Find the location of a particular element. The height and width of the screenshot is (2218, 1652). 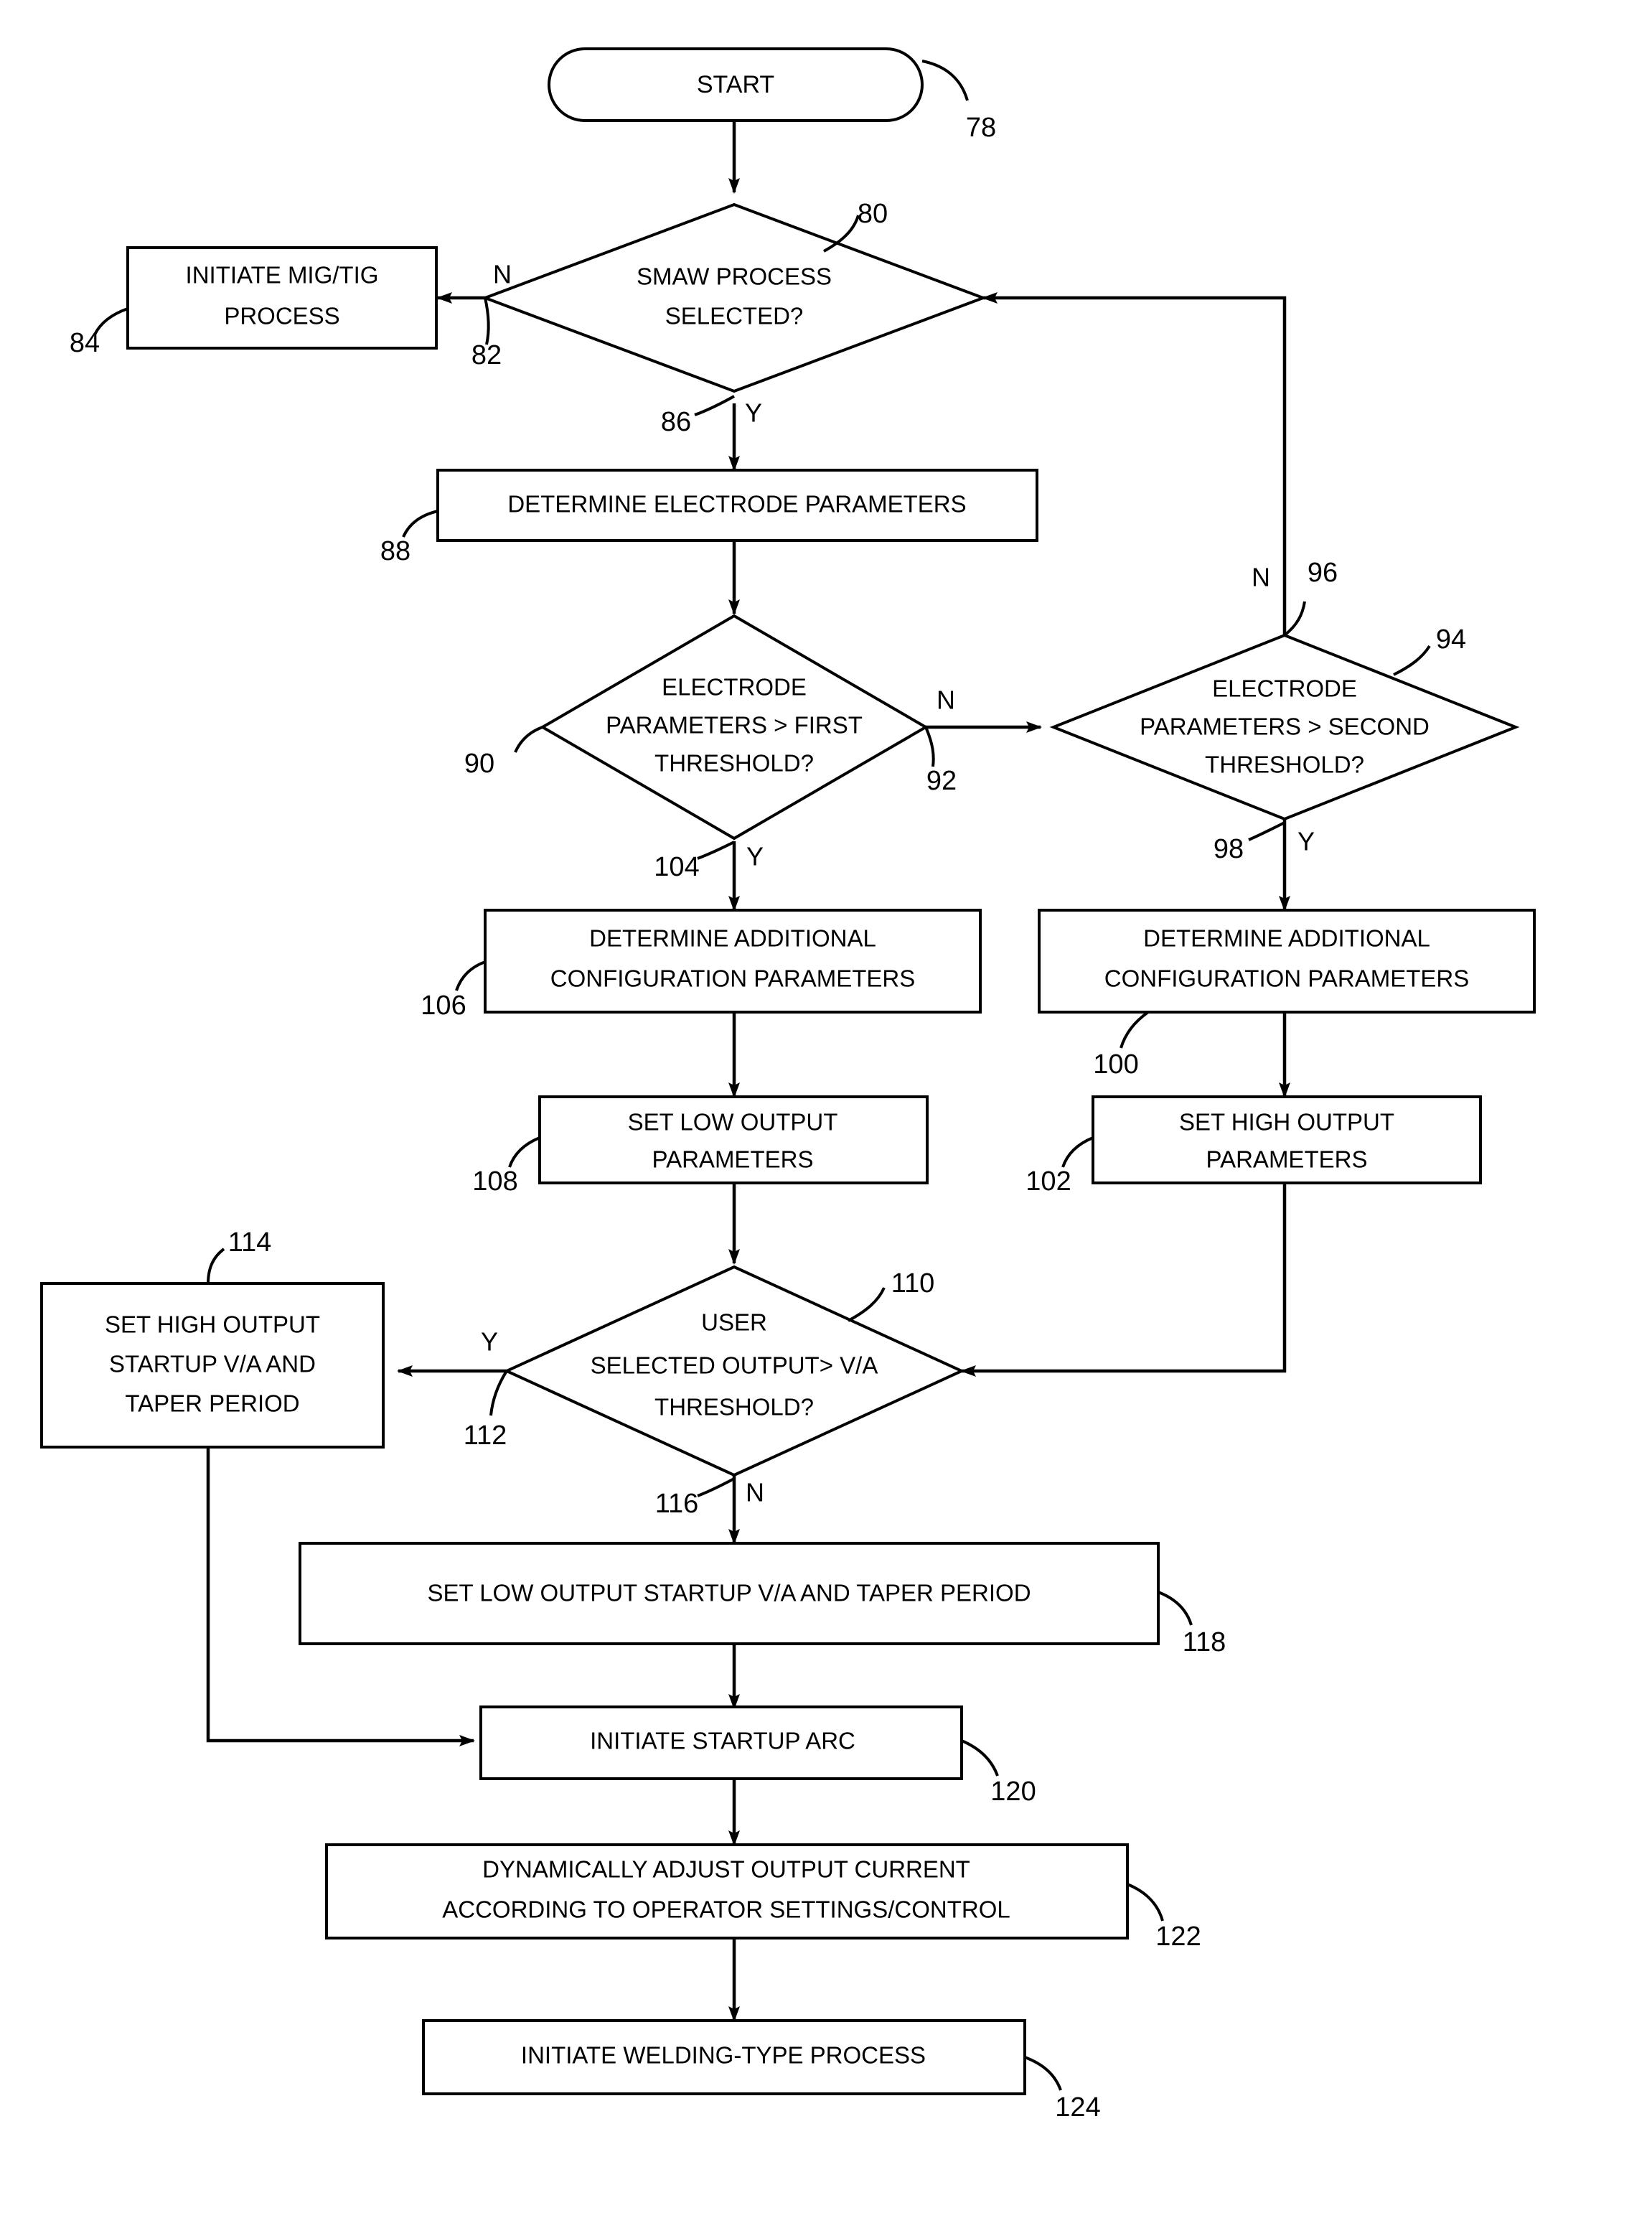

node-set-low-output-line1: SET LOW OUTPUT is located at coordinates (733, 1122).